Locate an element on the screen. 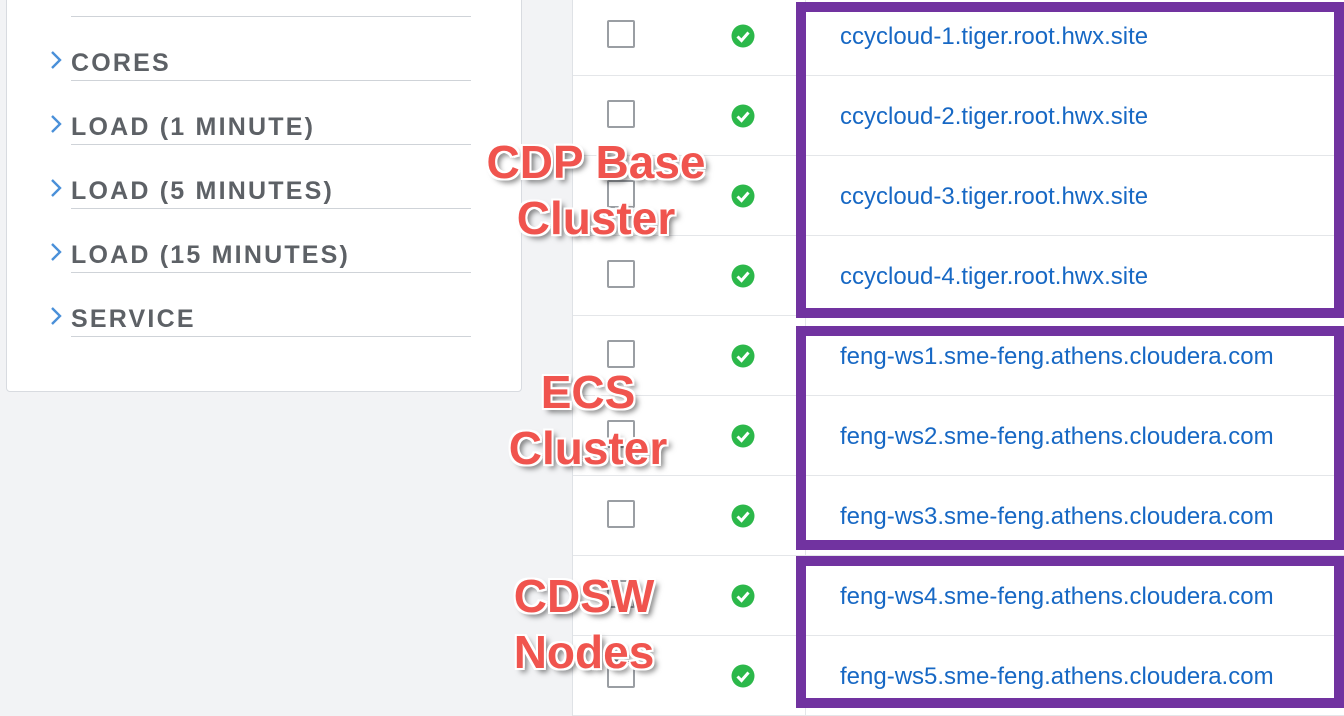 The image size is (1344, 716). filter-label: LOAD (15 MINUTES) is located at coordinates (211, 255).